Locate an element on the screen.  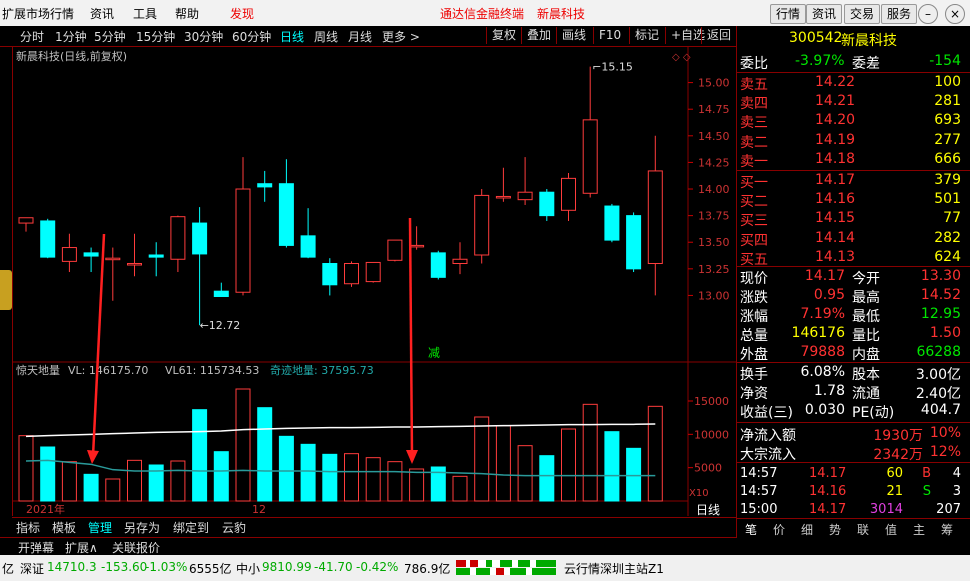
tick-side: S is located at coordinates (926, 491).